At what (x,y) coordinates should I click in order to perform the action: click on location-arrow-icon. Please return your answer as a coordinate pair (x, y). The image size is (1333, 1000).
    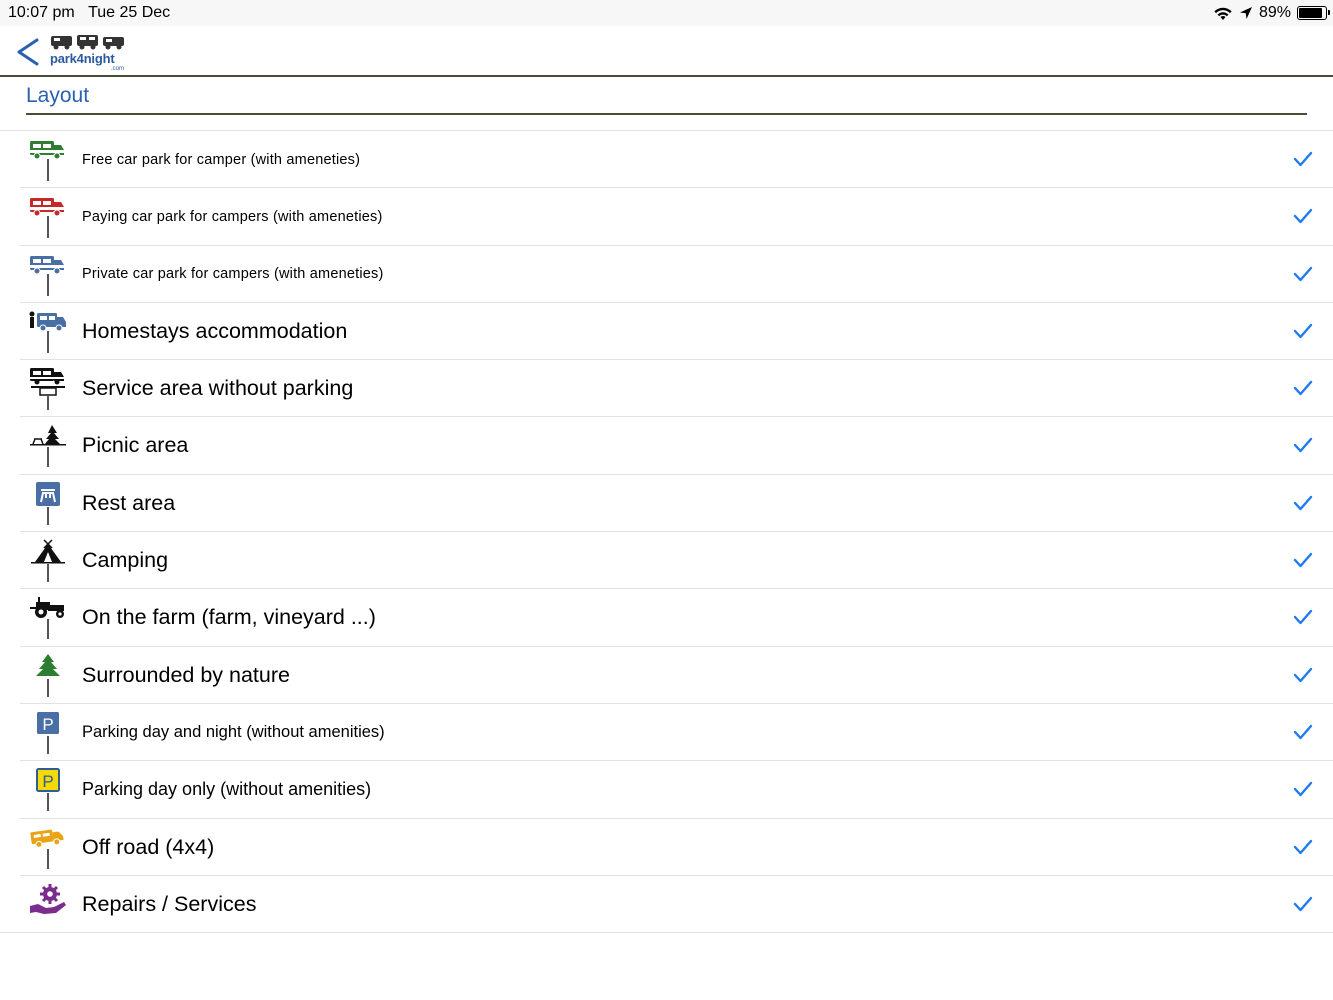
    Looking at the image, I should click on (1245, 13).